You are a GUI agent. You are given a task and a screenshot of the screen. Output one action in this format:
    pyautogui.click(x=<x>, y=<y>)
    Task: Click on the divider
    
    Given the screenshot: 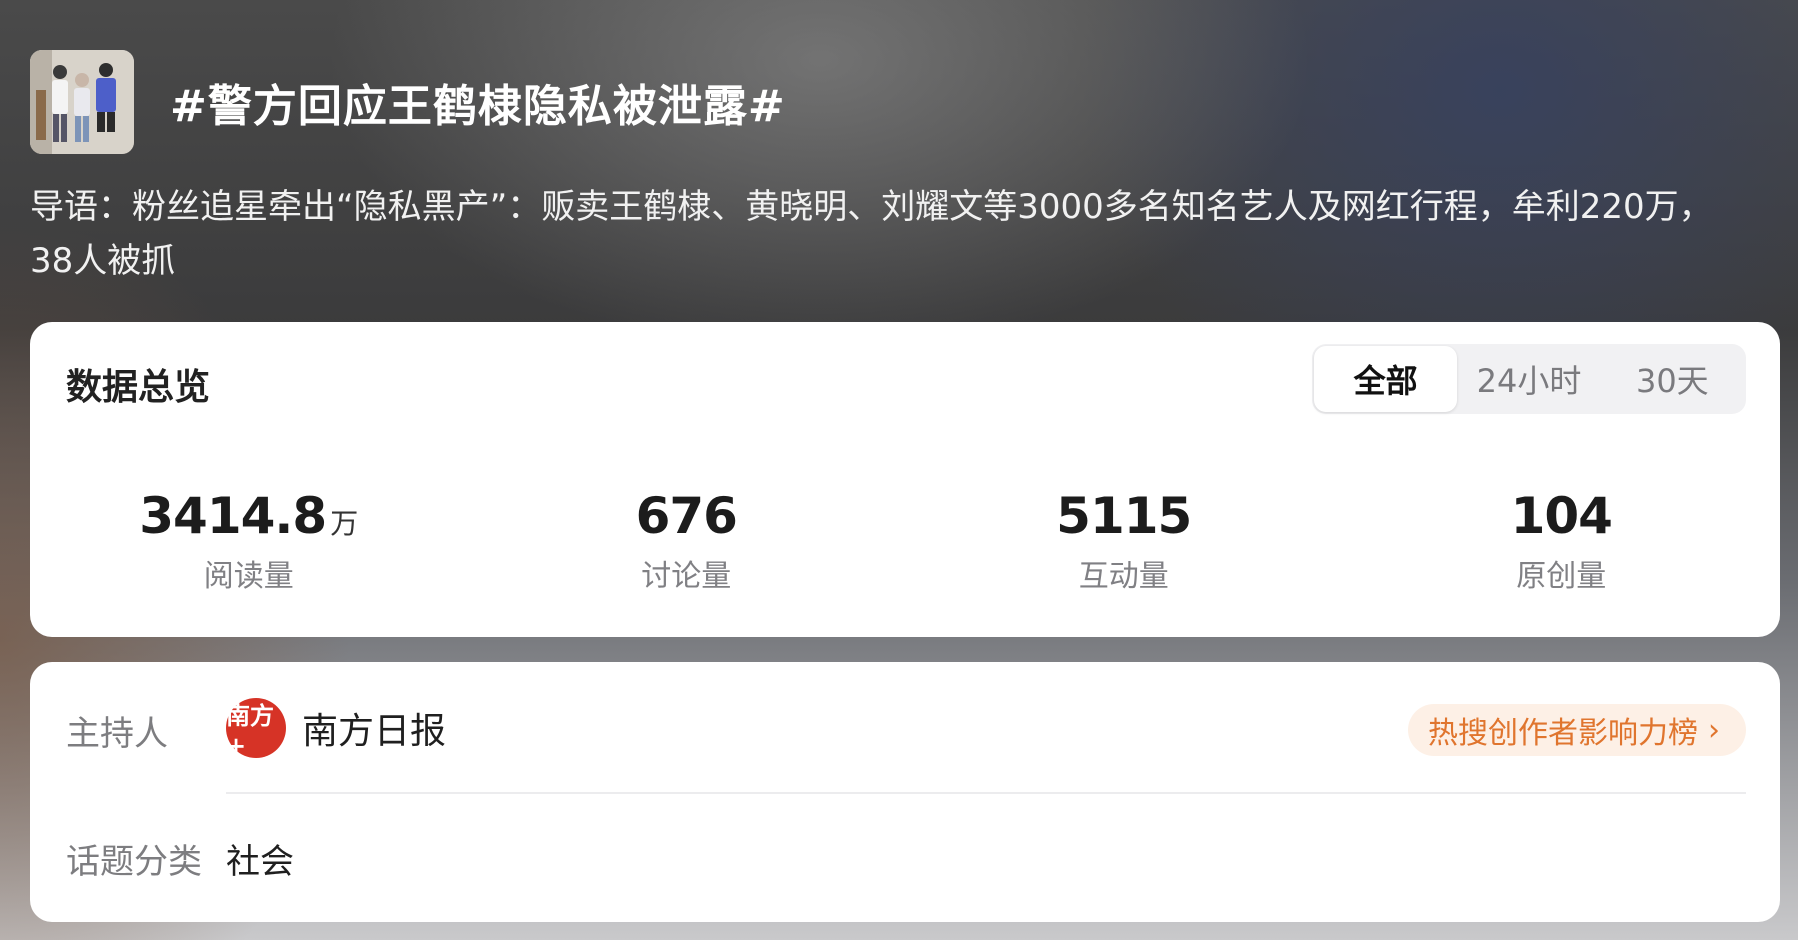 What is the action you would take?
    pyautogui.click(x=986, y=793)
    